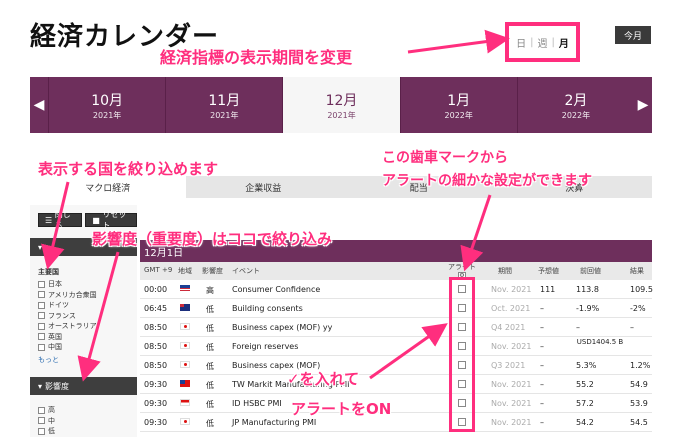 This screenshot has width=680, height=437. I want to click on table-row: 08:50 低 Business capex (MOF) yy Q4 2021 – – –, so click(396, 327).